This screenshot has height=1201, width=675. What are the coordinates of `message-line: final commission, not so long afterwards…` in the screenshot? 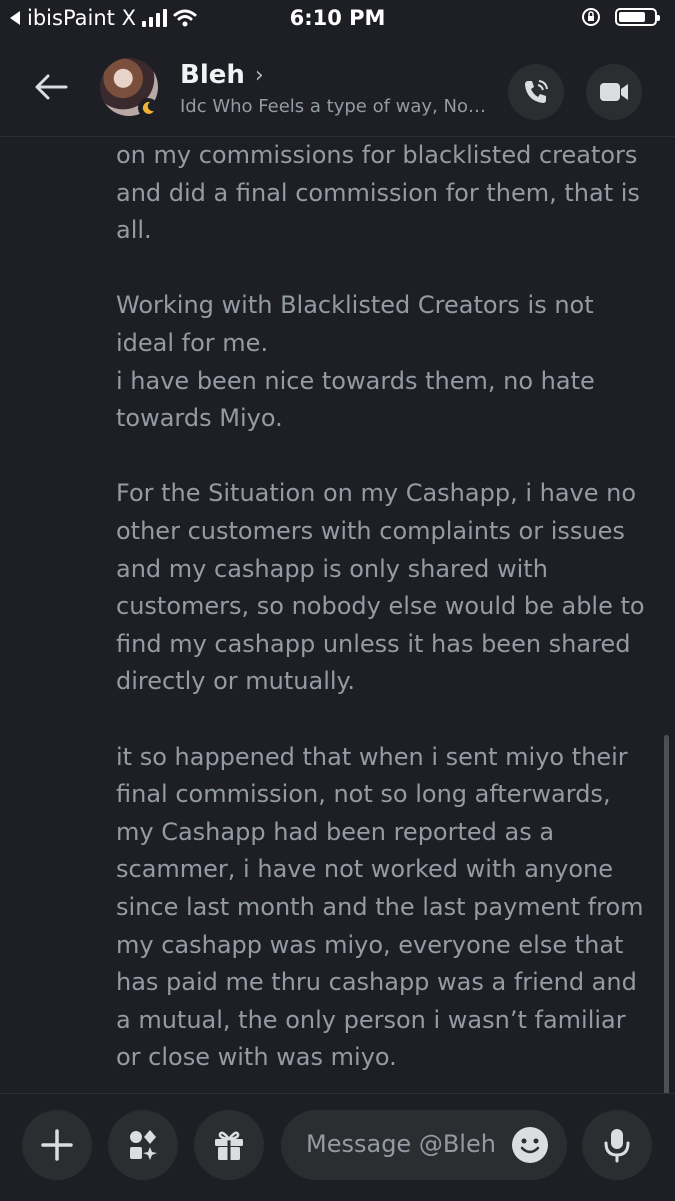 It's located at (363, 794).